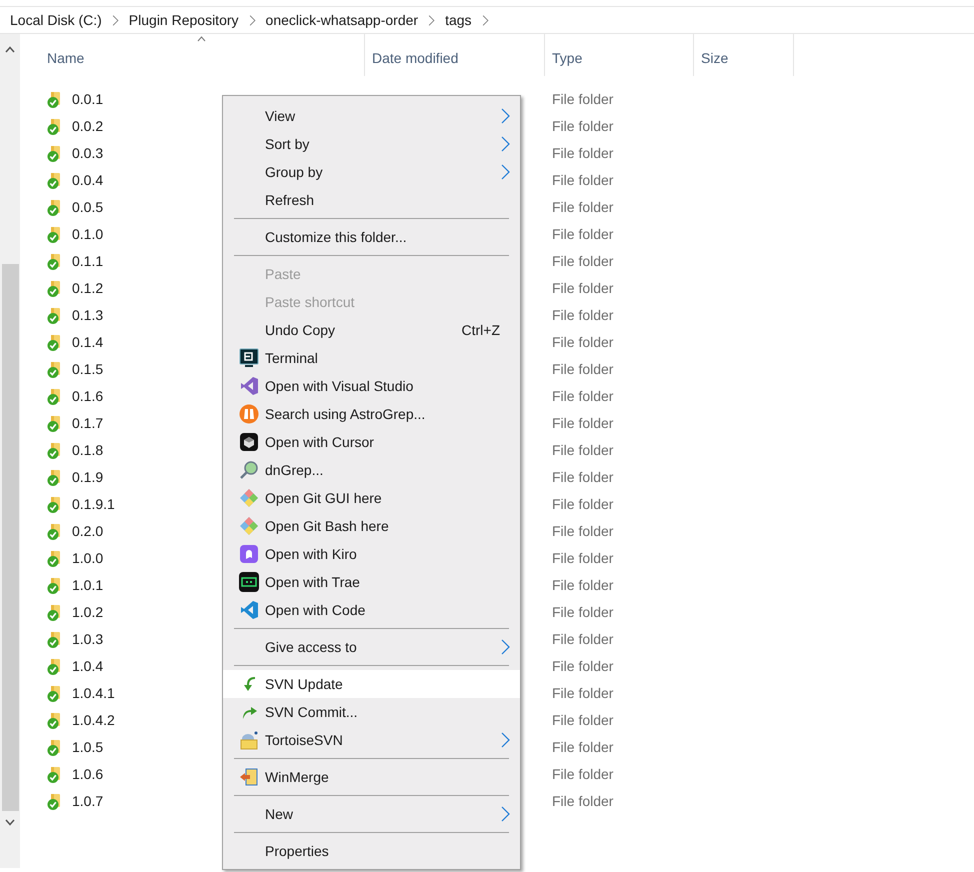  I want to click on folder-name: 1.0.1, so click(88, 585).